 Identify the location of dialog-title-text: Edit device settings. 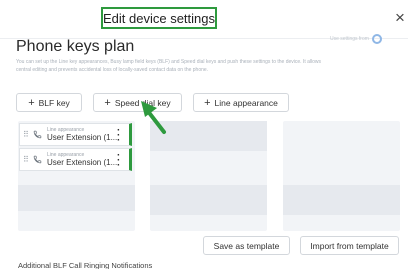
(159, 18).